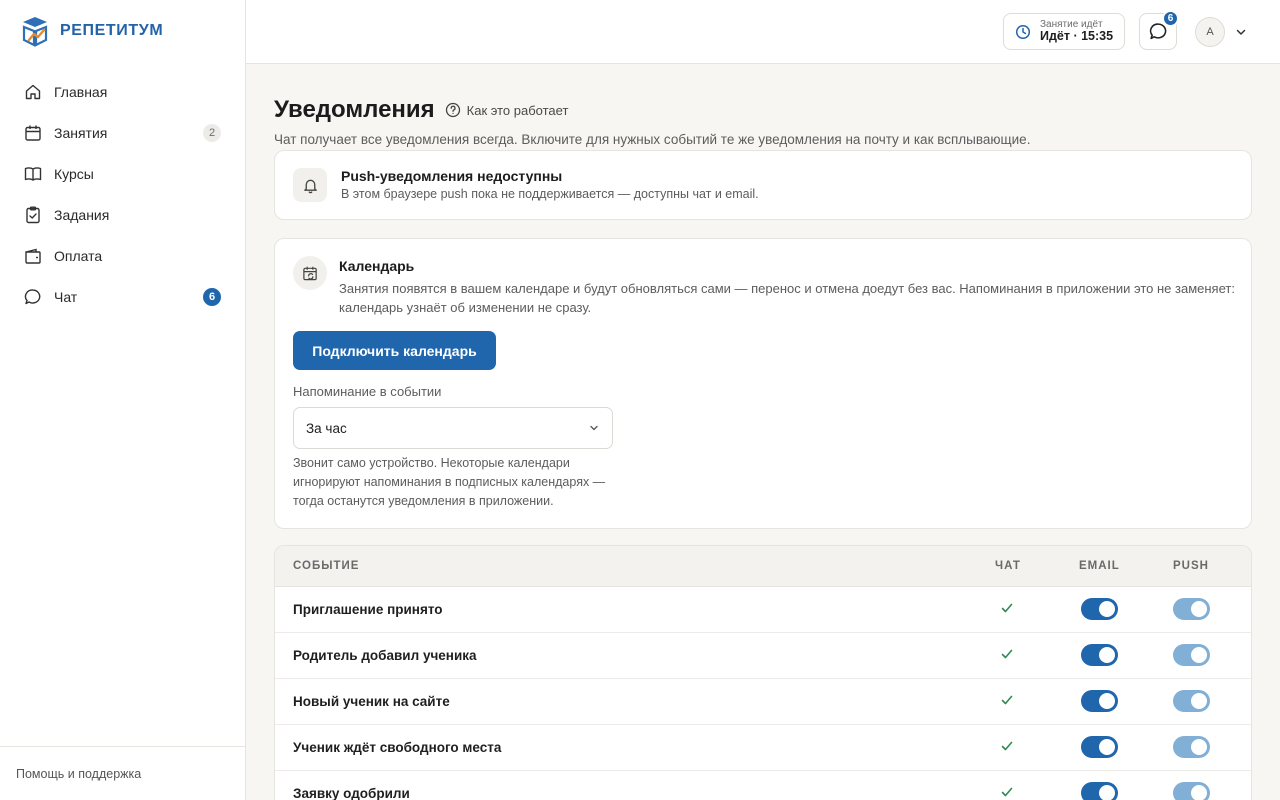 This screenshot has height=800, width=1280. What do you see at coordinates (763, 566) in the screenshot?
I see `table-header: СОБЫТИЕ ЧАТ EMAIL PUSH` at bounding box center [763, 566].